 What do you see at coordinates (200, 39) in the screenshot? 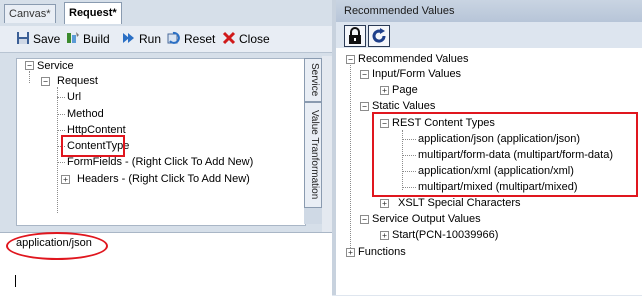
I see `reset-label: Reset` at bounding box center [200, 39].